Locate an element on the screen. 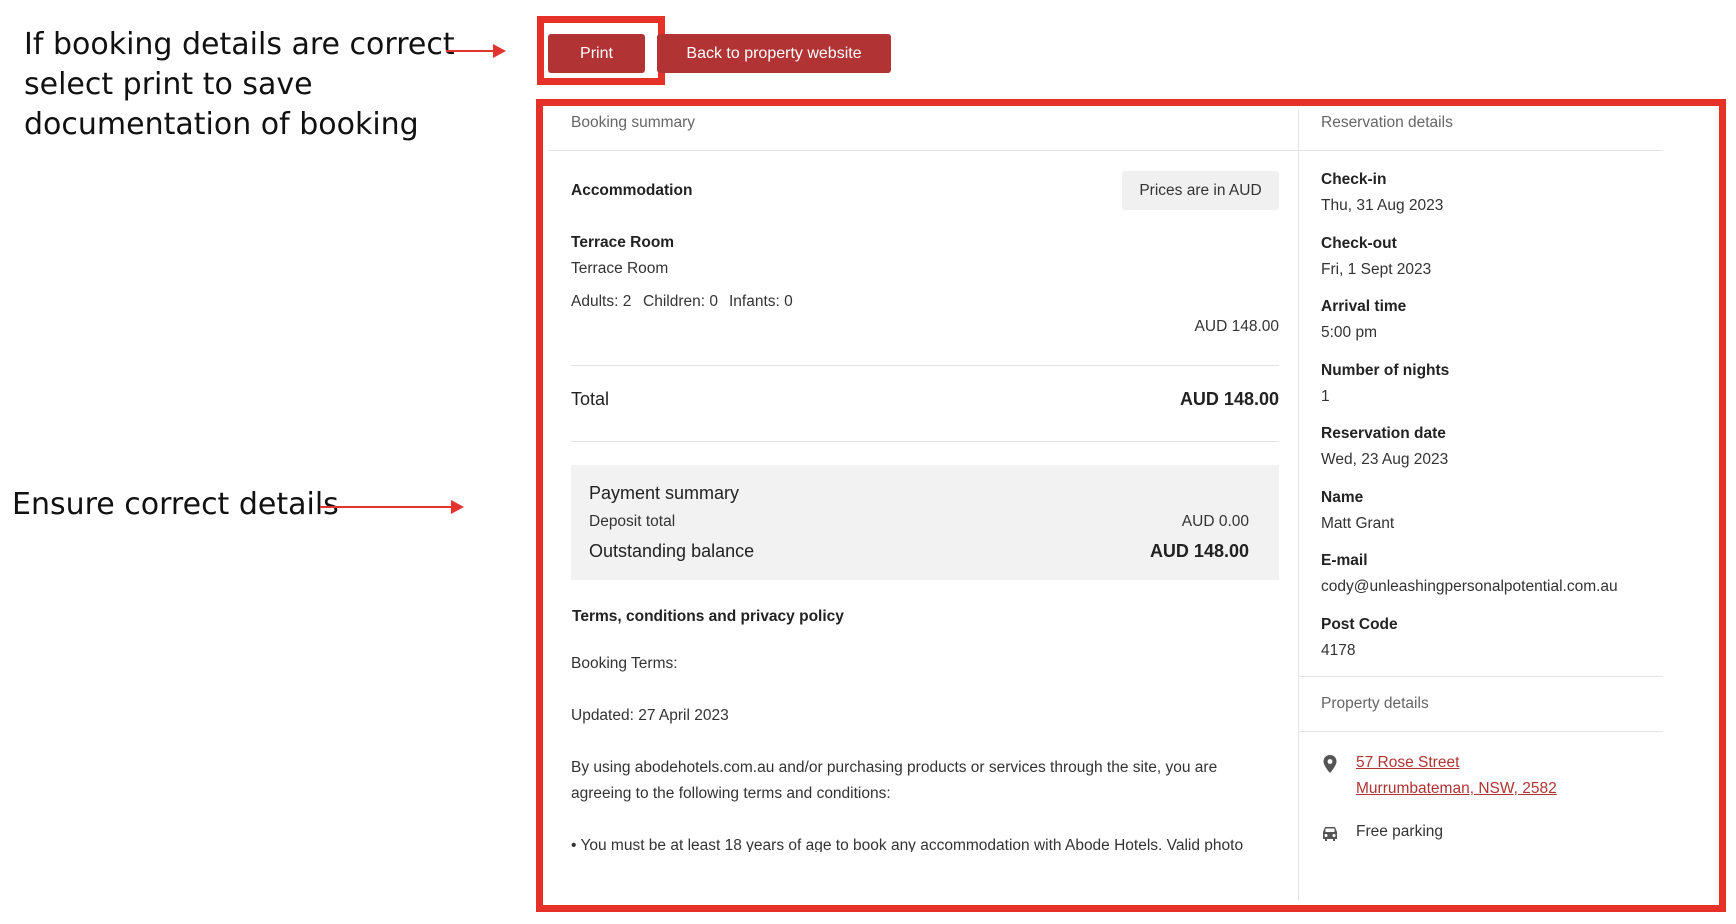 The height and width of the screenshot is (924, 1736). accommodation-label: Accommodation is located at coordinates (632, 190).